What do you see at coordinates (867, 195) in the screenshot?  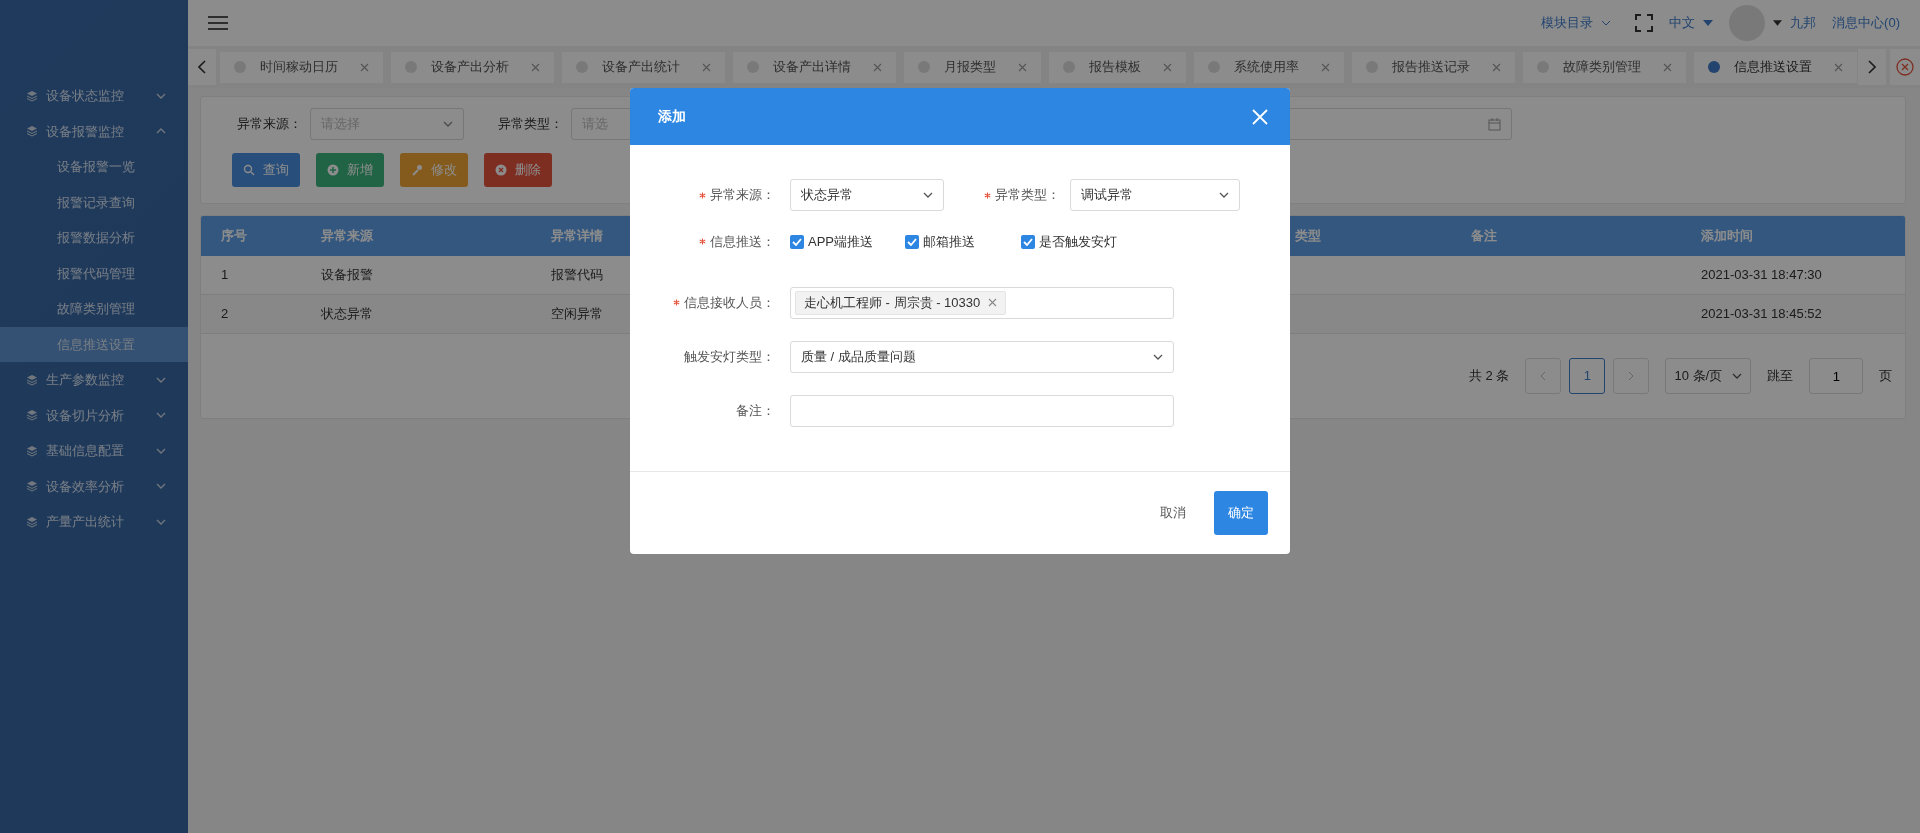 I see `select-field: 状态异常` at bounding box center [867, 195].